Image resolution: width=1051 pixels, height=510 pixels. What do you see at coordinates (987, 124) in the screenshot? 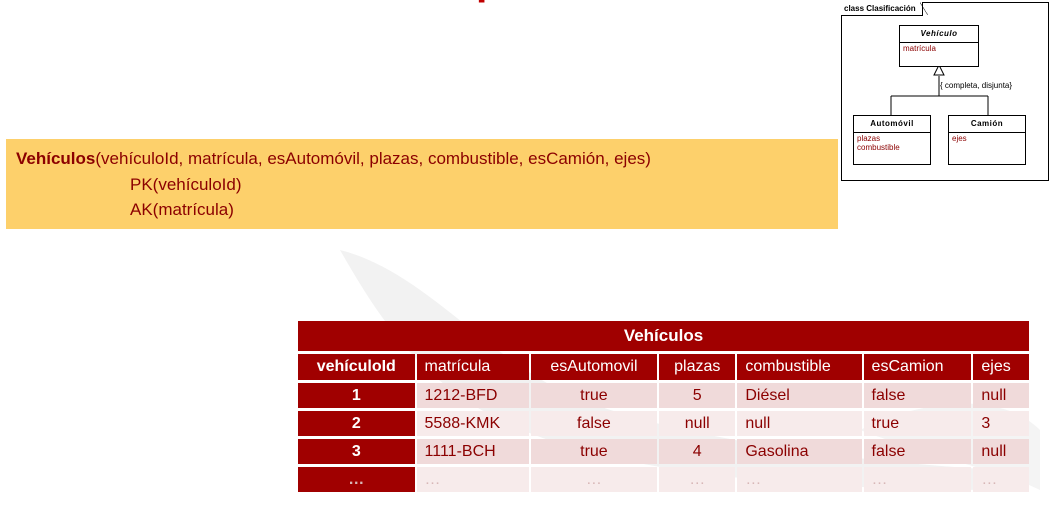
I see `uml-class-name: Camión` at bounding box center [987, 124].